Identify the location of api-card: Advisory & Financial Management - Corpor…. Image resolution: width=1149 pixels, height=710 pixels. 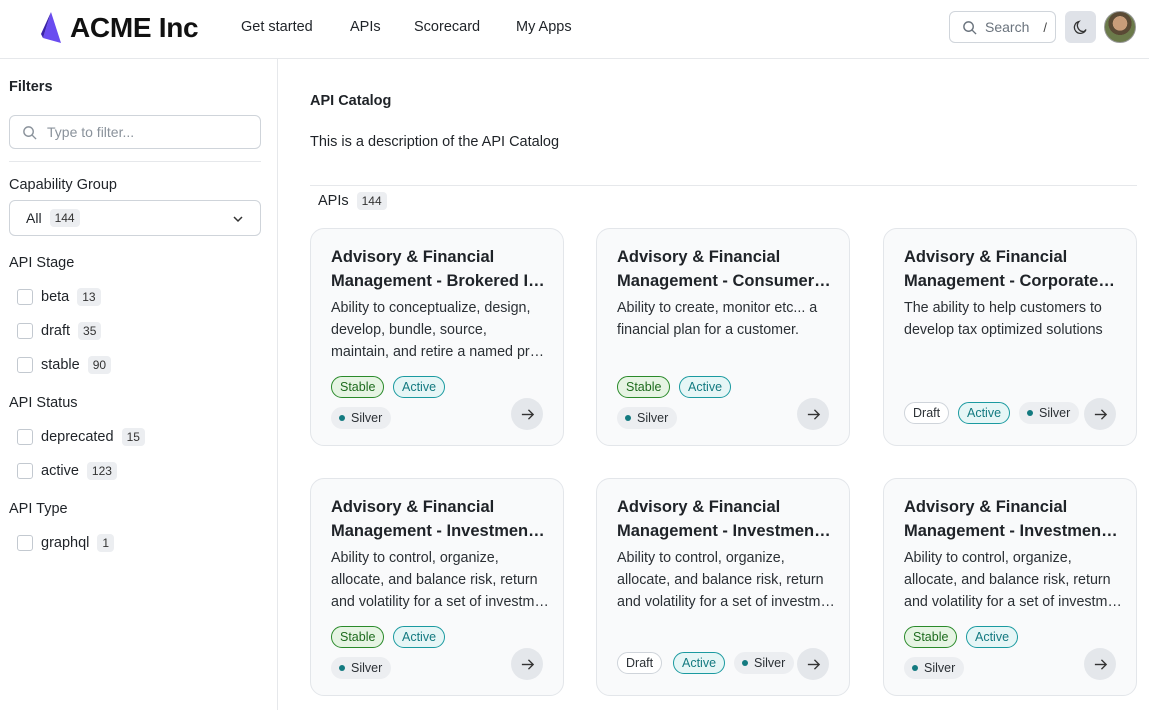
(1010, 337).